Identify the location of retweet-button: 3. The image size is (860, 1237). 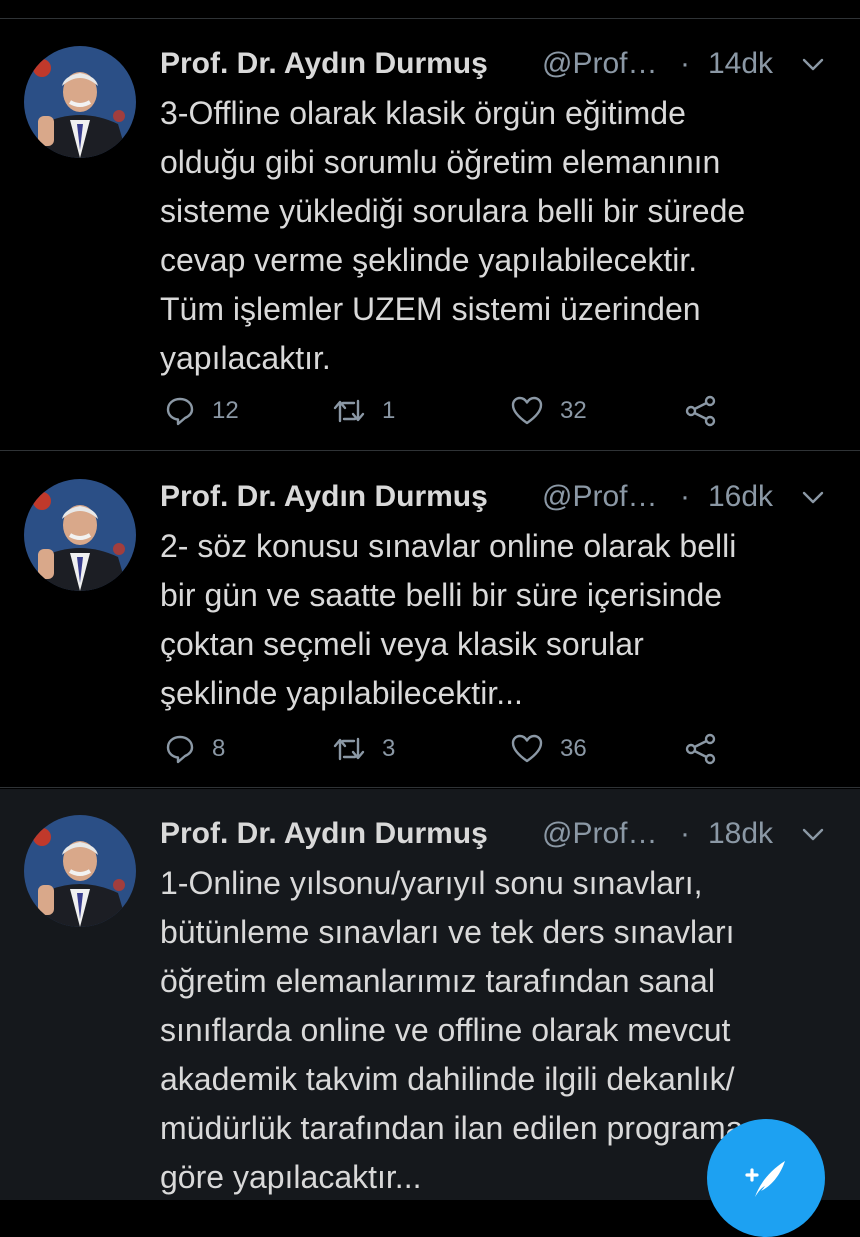
(363, 749).